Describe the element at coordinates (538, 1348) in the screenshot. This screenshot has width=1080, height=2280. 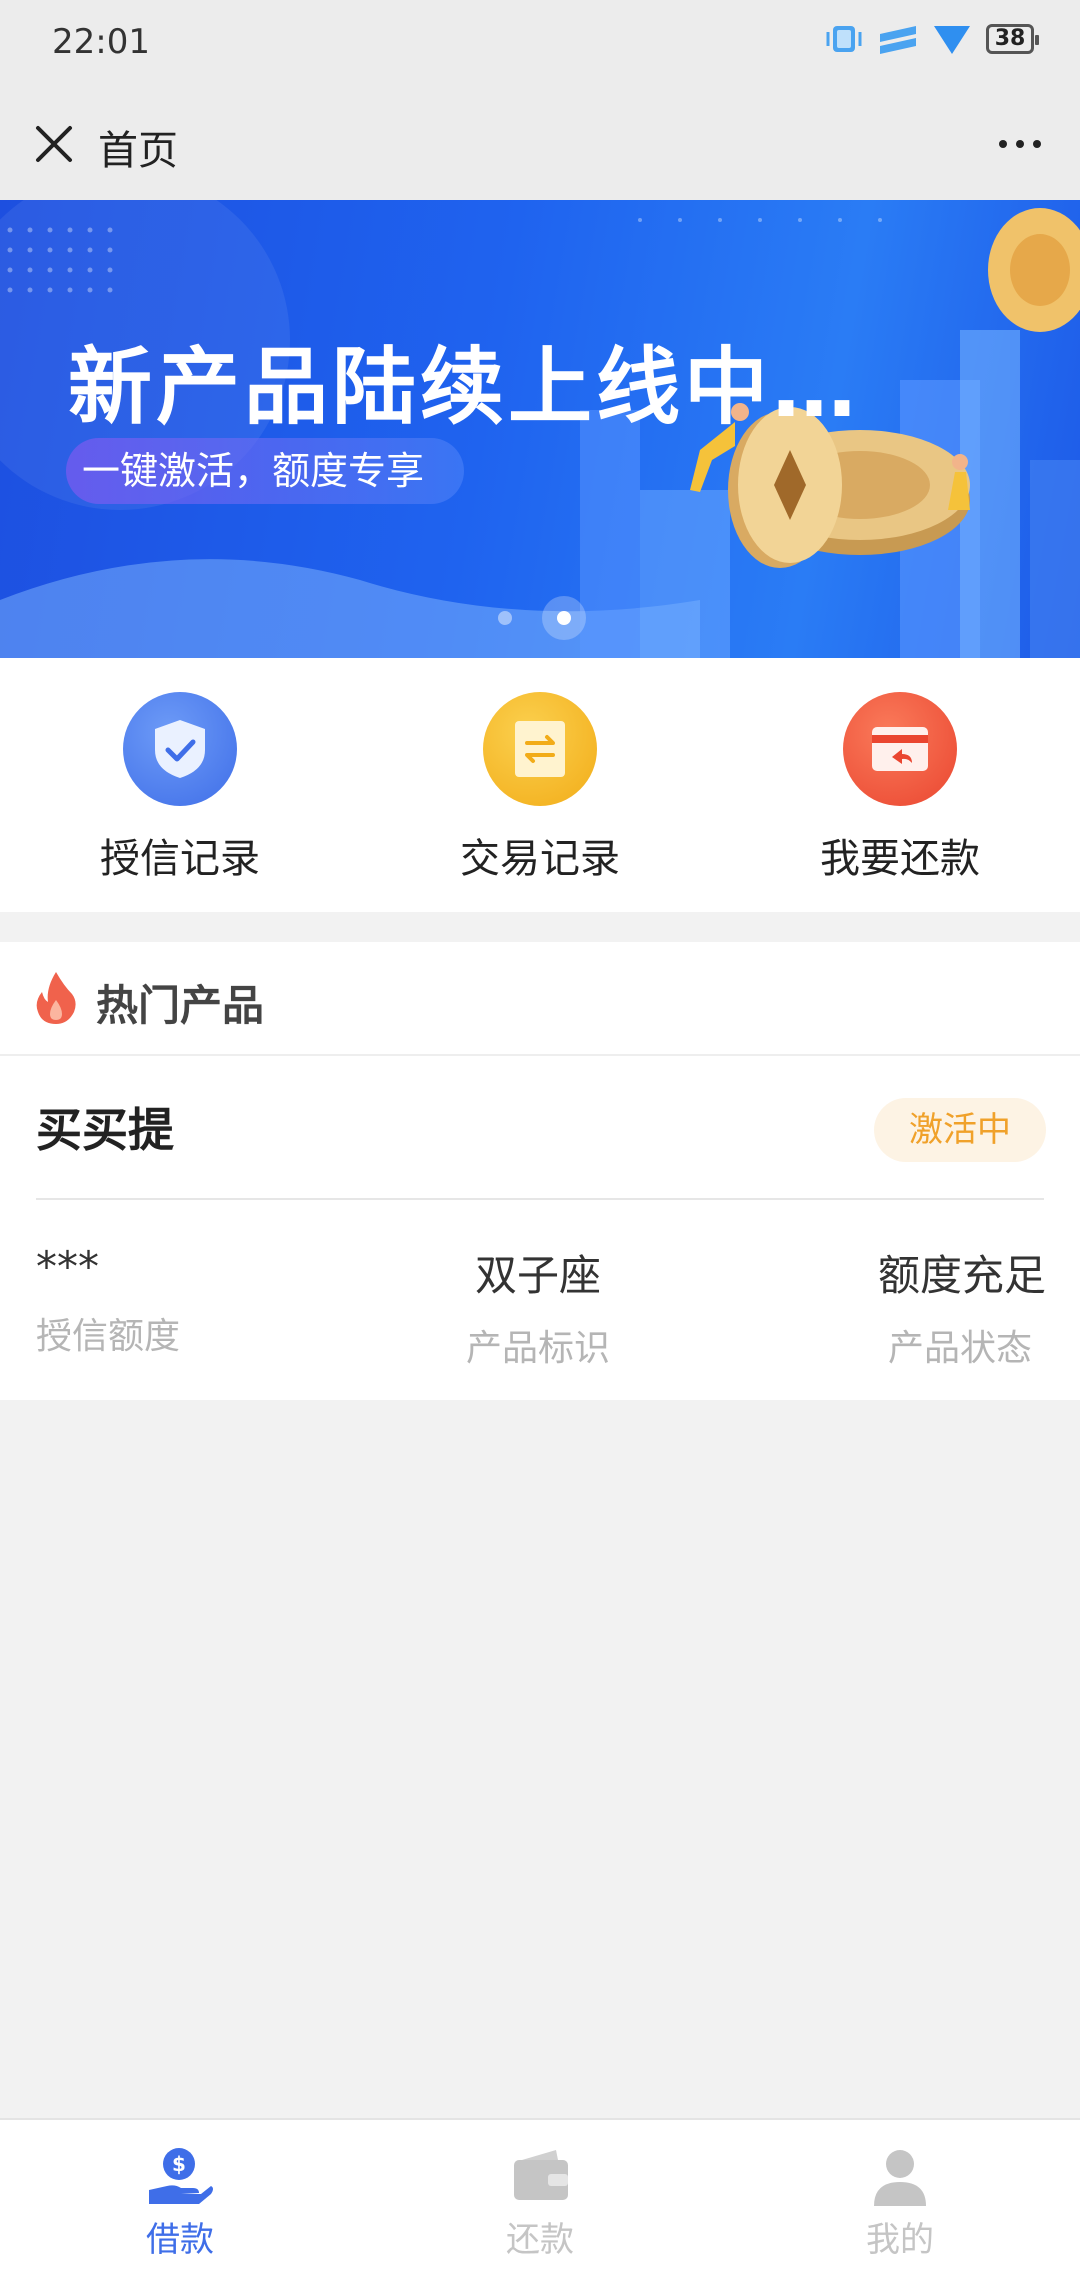
I see `stat-label: 产品标识` at that location.